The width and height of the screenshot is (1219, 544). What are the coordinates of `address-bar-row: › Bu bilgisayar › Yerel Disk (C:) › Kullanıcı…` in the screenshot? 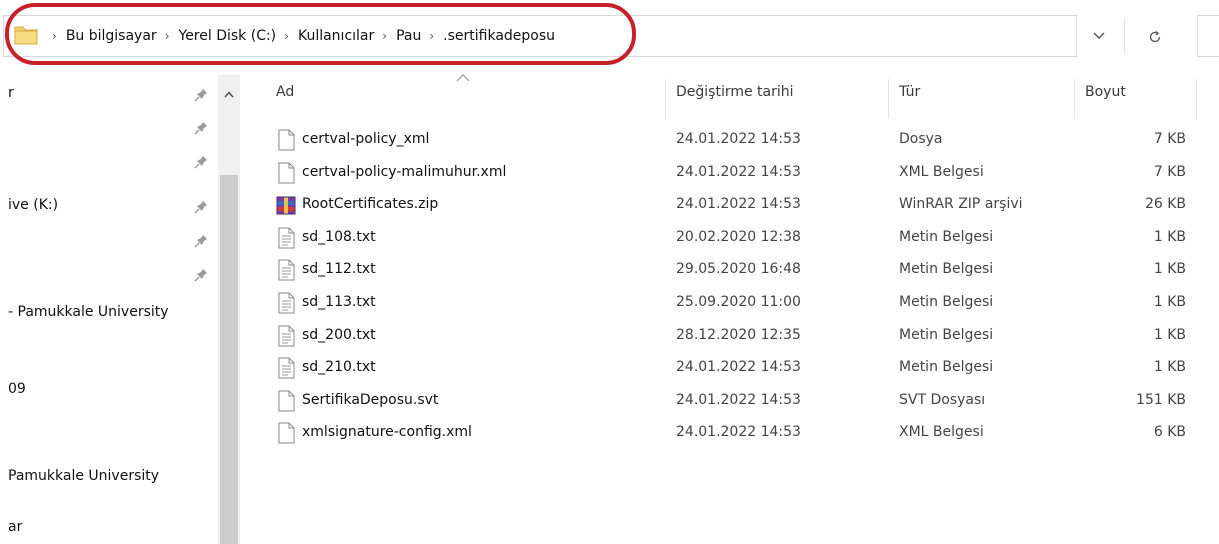 It's located at (609, 37).